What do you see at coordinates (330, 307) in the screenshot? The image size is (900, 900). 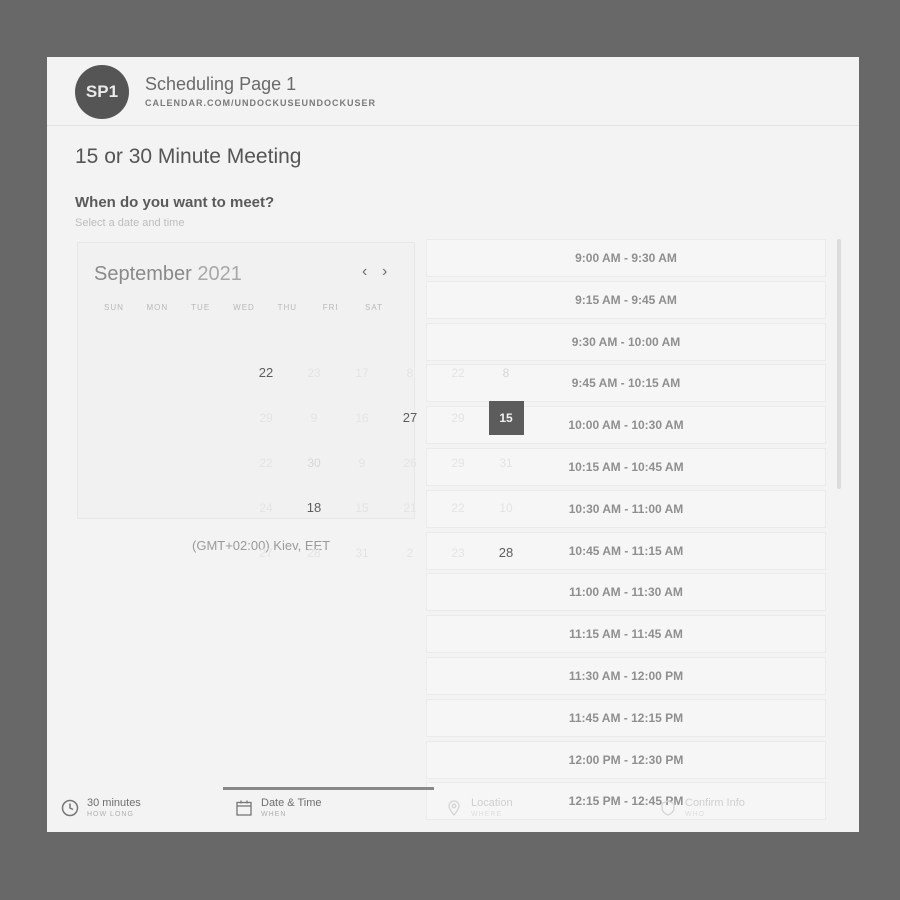 I see `weekday-label: FRI` at bounding box center [330, 307].